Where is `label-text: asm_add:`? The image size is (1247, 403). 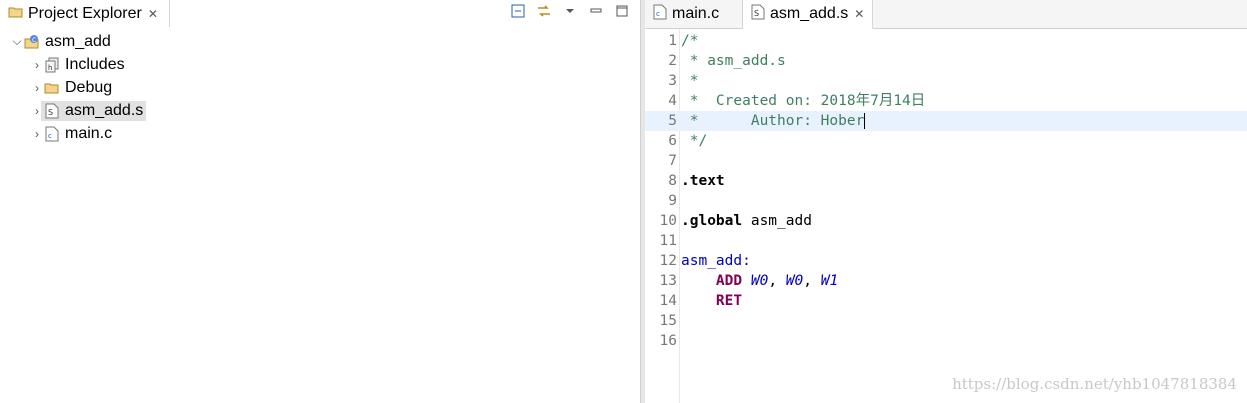
label-text: asm_add: is located at coordinates (716, 261).